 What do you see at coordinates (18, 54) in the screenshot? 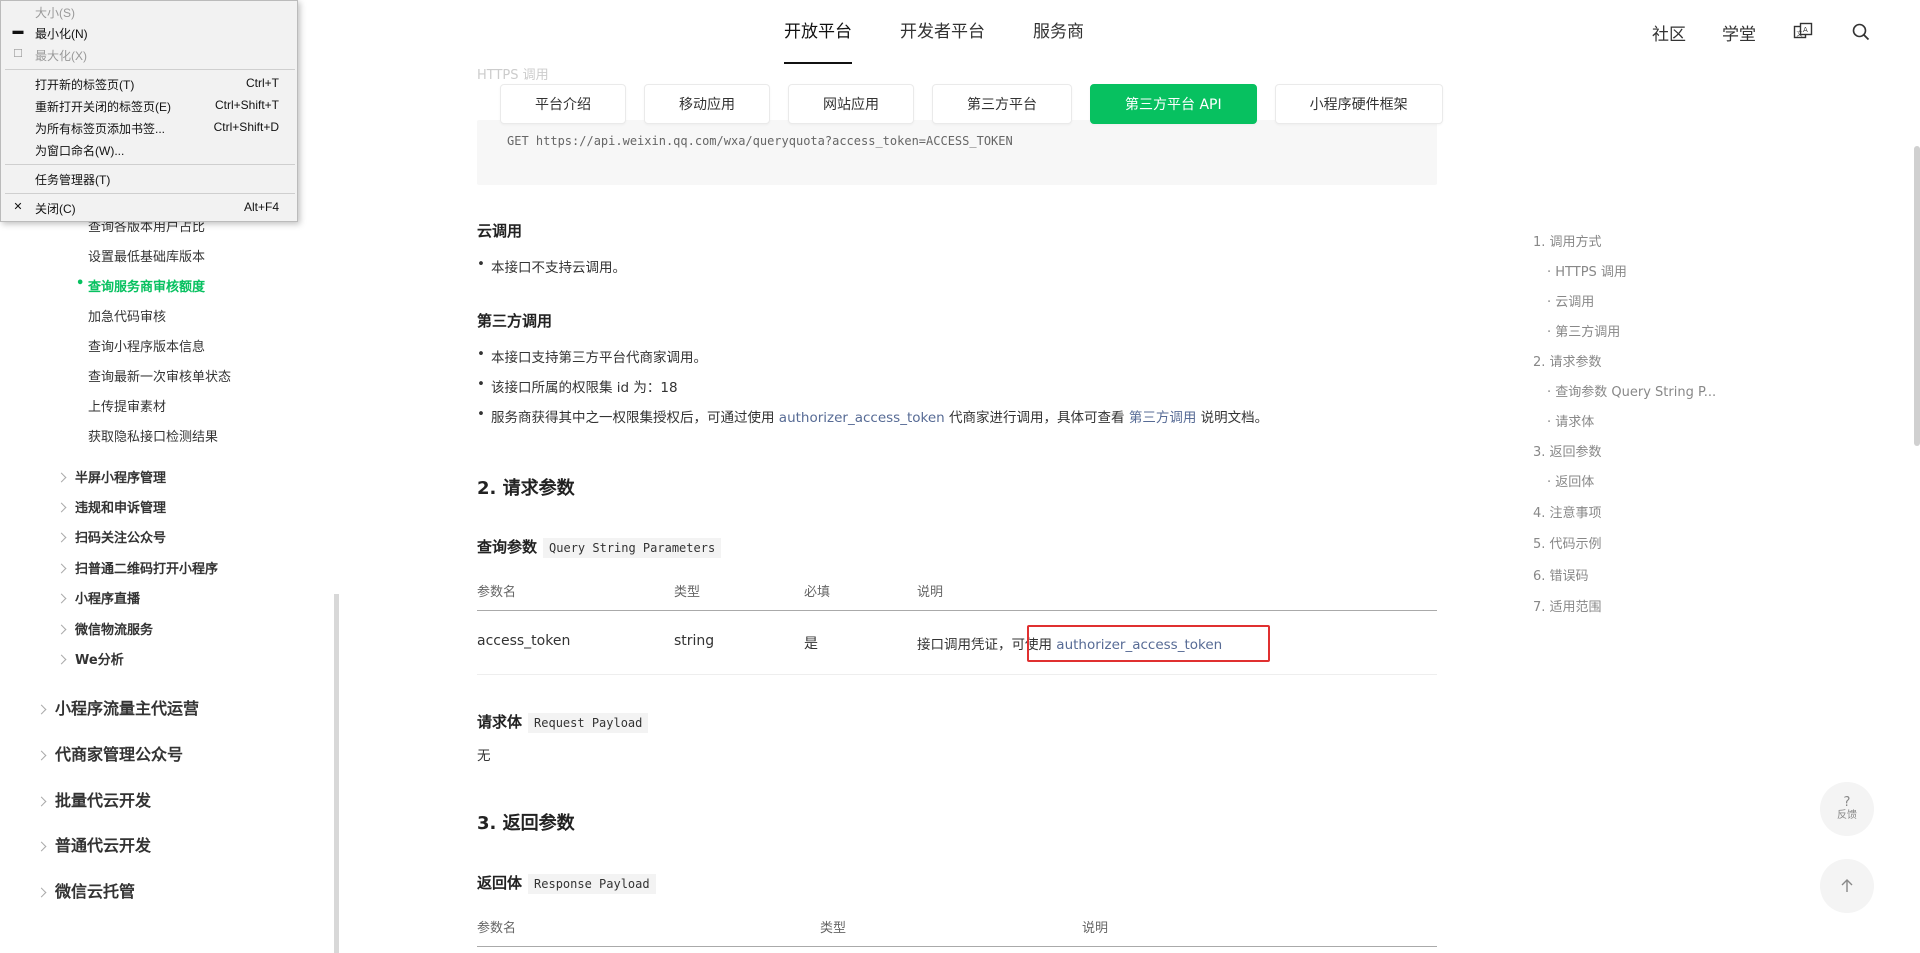
I see `maximize-icon: ☐` at bounding box center [18, 54].